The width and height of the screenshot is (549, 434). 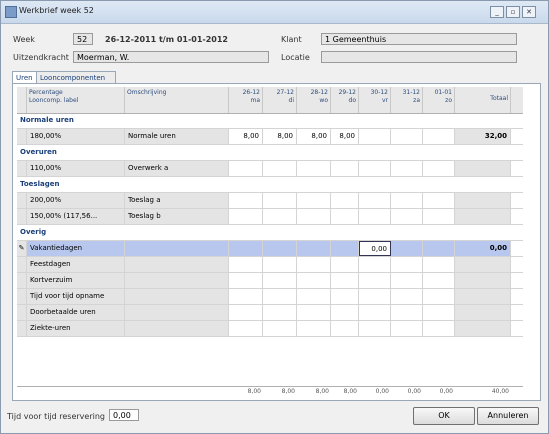 What do you see at coordinates (345, 100) in the screenshot?
I see `header-day-4: 29-12 do` at bounding box center [345, 100].